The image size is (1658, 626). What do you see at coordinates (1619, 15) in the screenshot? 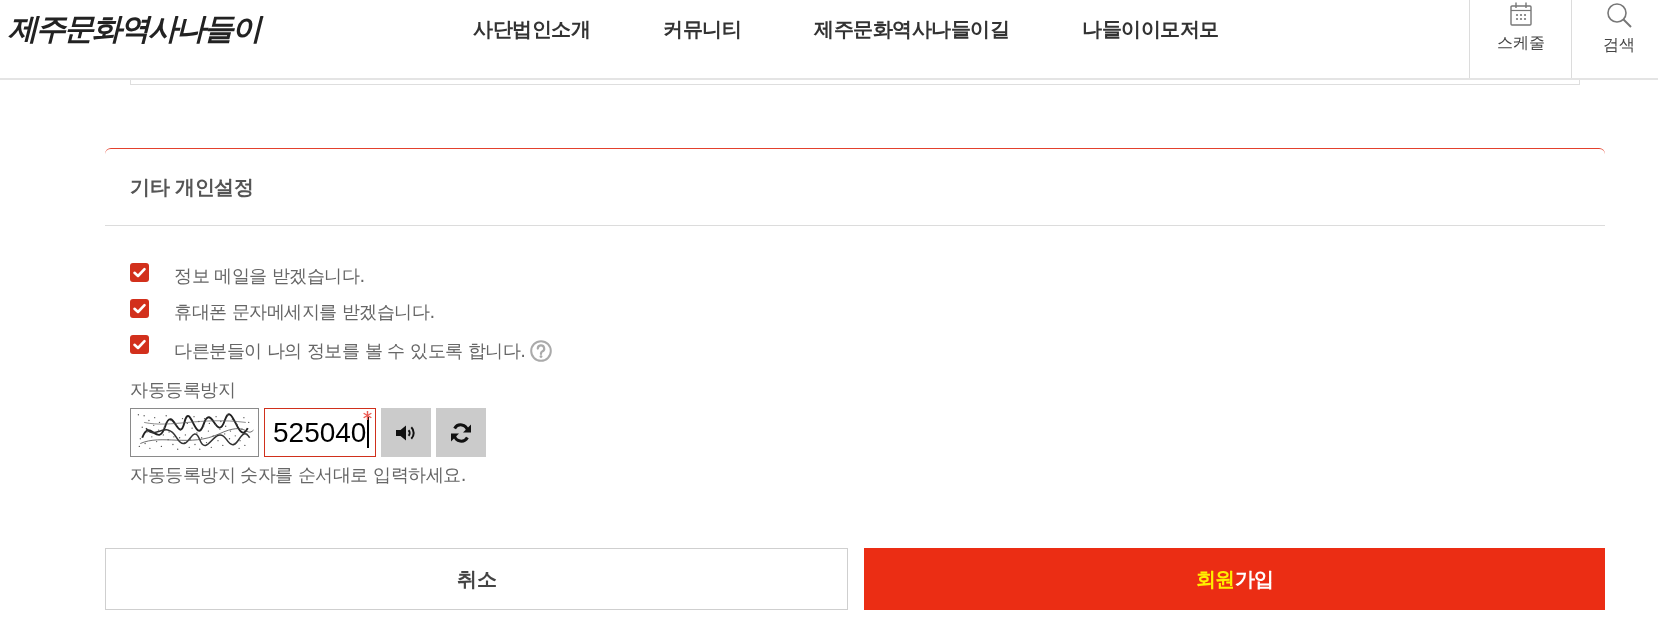
I see `search-icon` at bounding box center [1619, 15].